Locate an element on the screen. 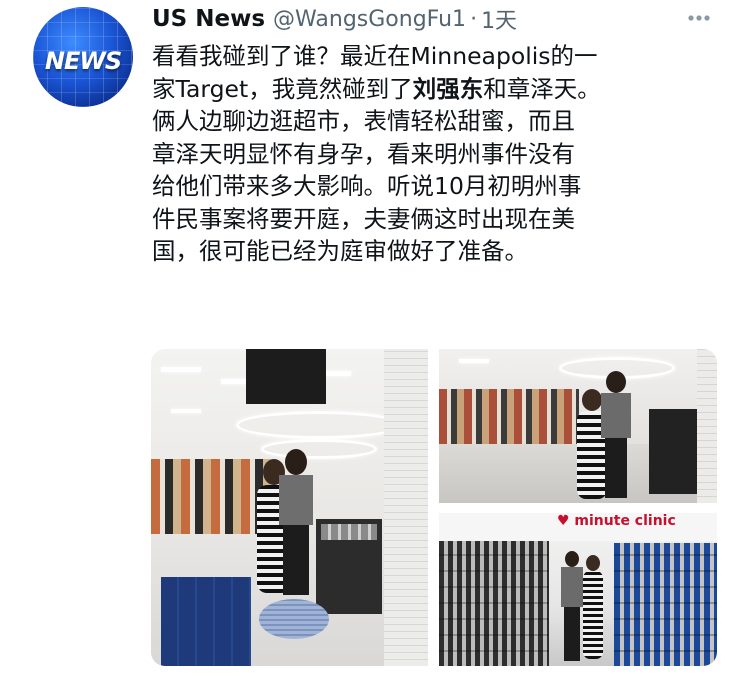 This screenshot has width=750, height=676. tweet-line-text: 和章泽天。 is located at coordinates (542, 88).